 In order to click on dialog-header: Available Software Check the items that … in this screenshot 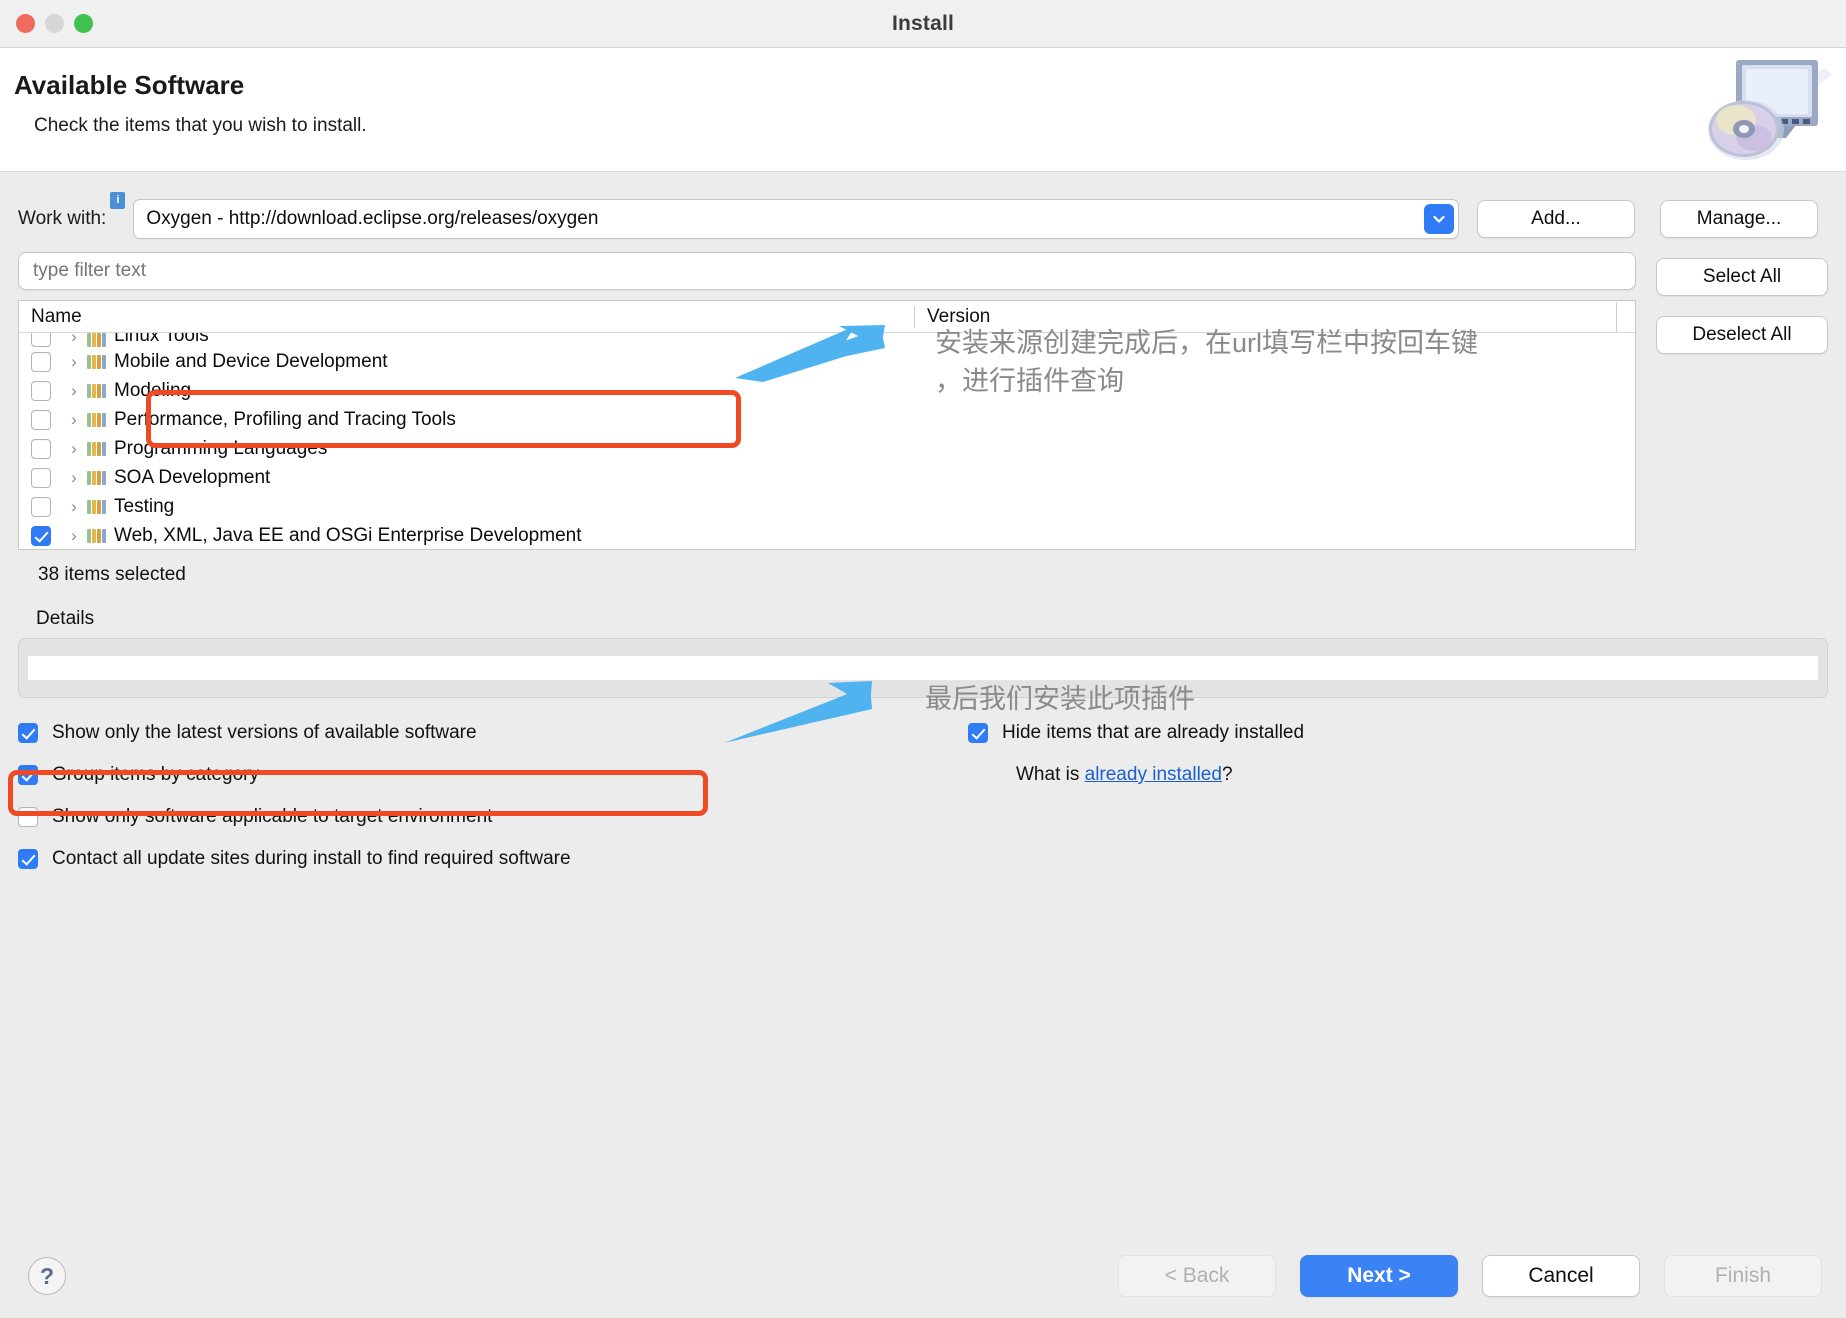, I will do `click(923, 110)`.